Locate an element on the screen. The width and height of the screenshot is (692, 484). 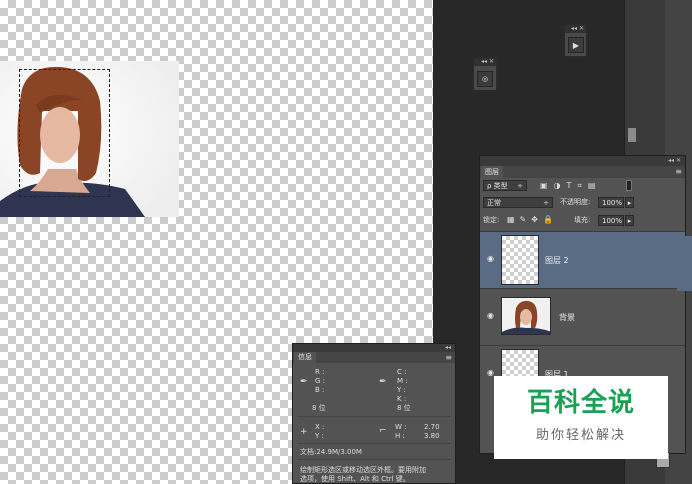
selection-size-icon: ⌐ is located at coordinates (383, 431).